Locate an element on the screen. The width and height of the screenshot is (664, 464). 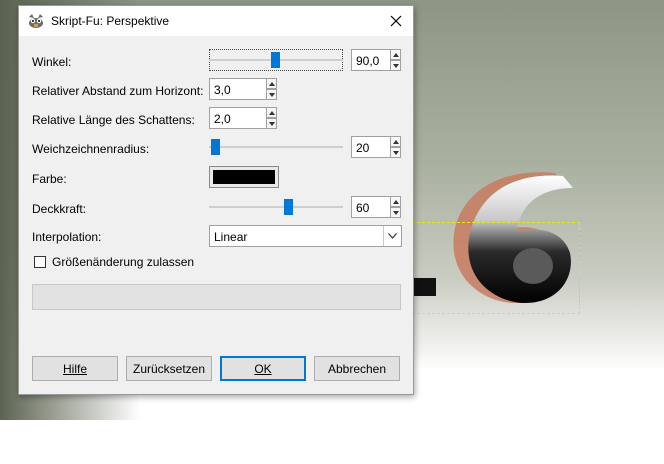
resize-checkbox-label: Größenänderung zulassen is located at coordinates (123, 262).